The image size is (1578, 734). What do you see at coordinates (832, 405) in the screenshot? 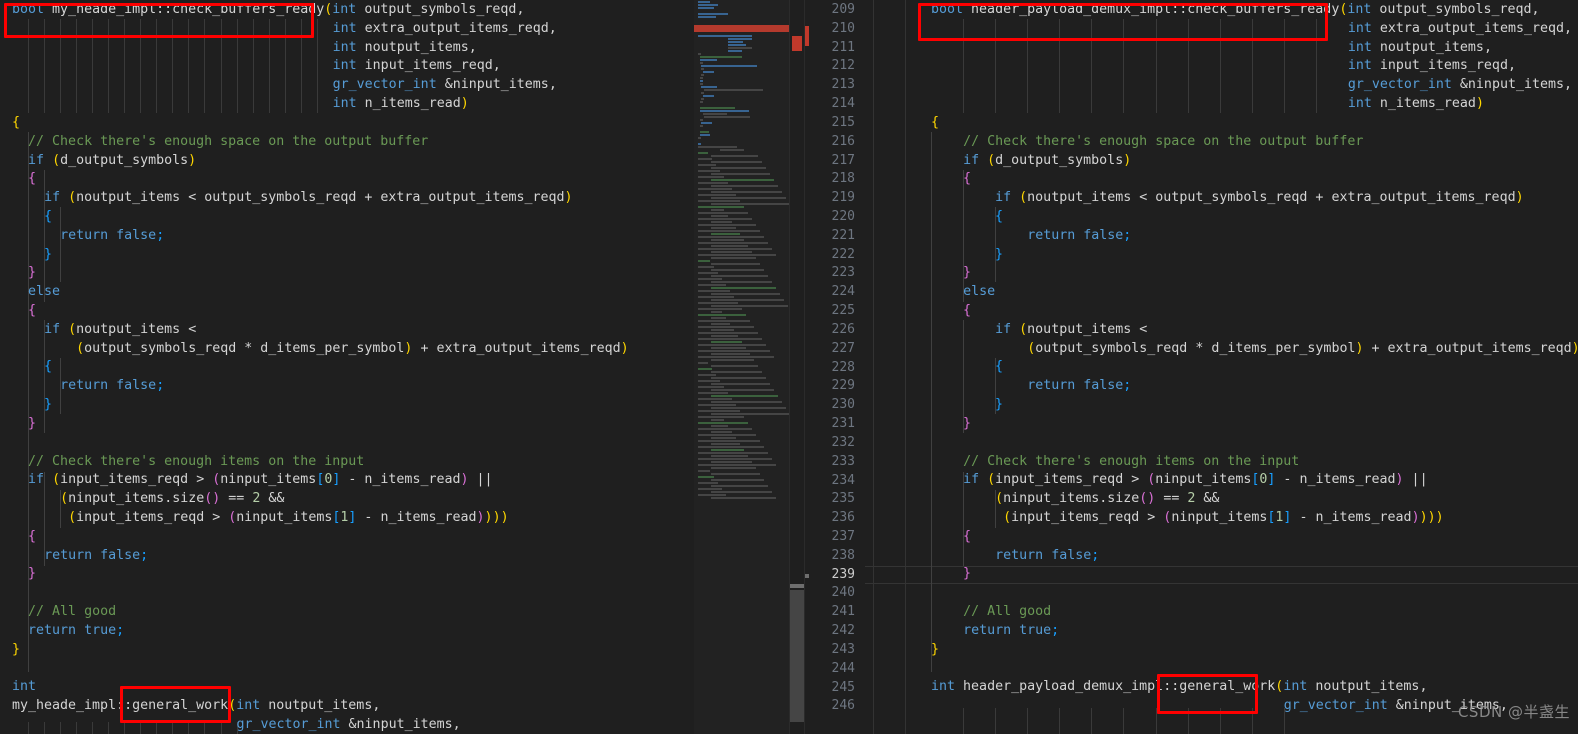
I see `line-number: 230` at bounding box center [832, 405].